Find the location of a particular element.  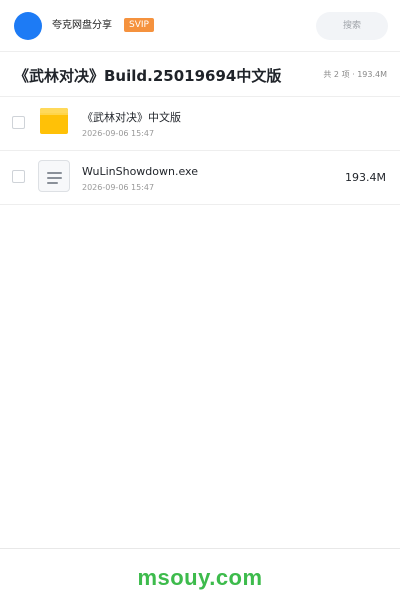

footer: msouy.com is located at coordinates (200, 574).